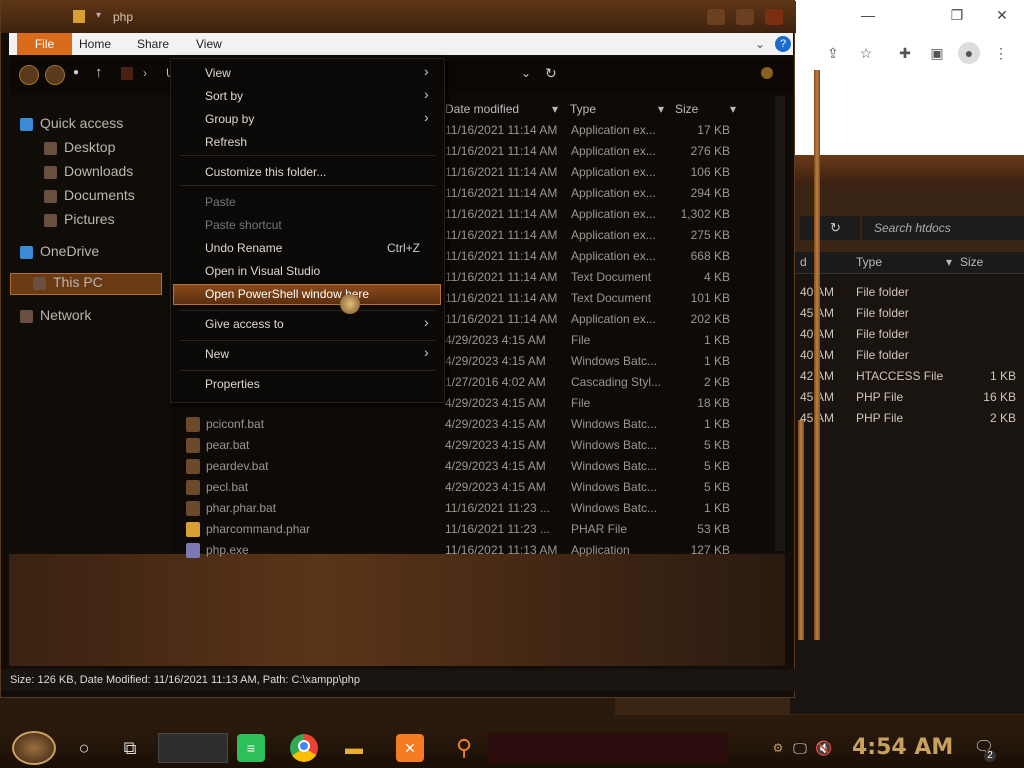  I want to click on spotify-icon: ≡, so click(251, 748).